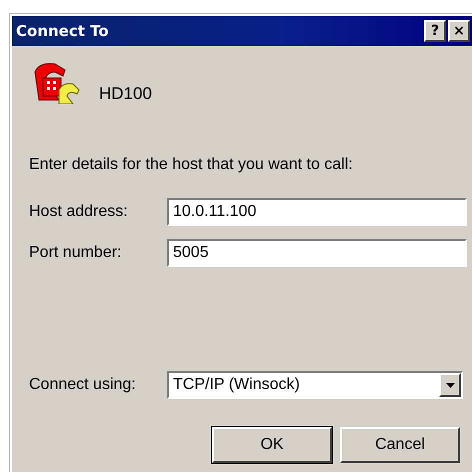  What do you see at coordinates (75, 253) in the screenshot?
I see `field-label: Port number:` at bounding box center [75, 253].